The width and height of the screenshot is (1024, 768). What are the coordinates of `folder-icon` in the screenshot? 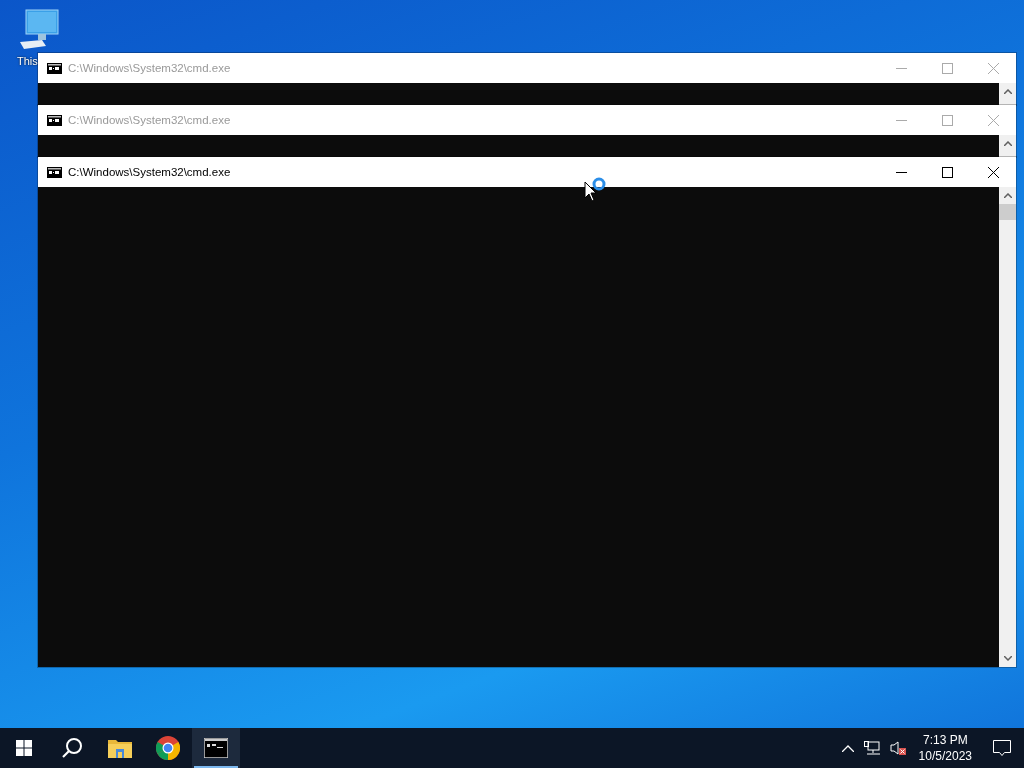 It's located at (120, 748).